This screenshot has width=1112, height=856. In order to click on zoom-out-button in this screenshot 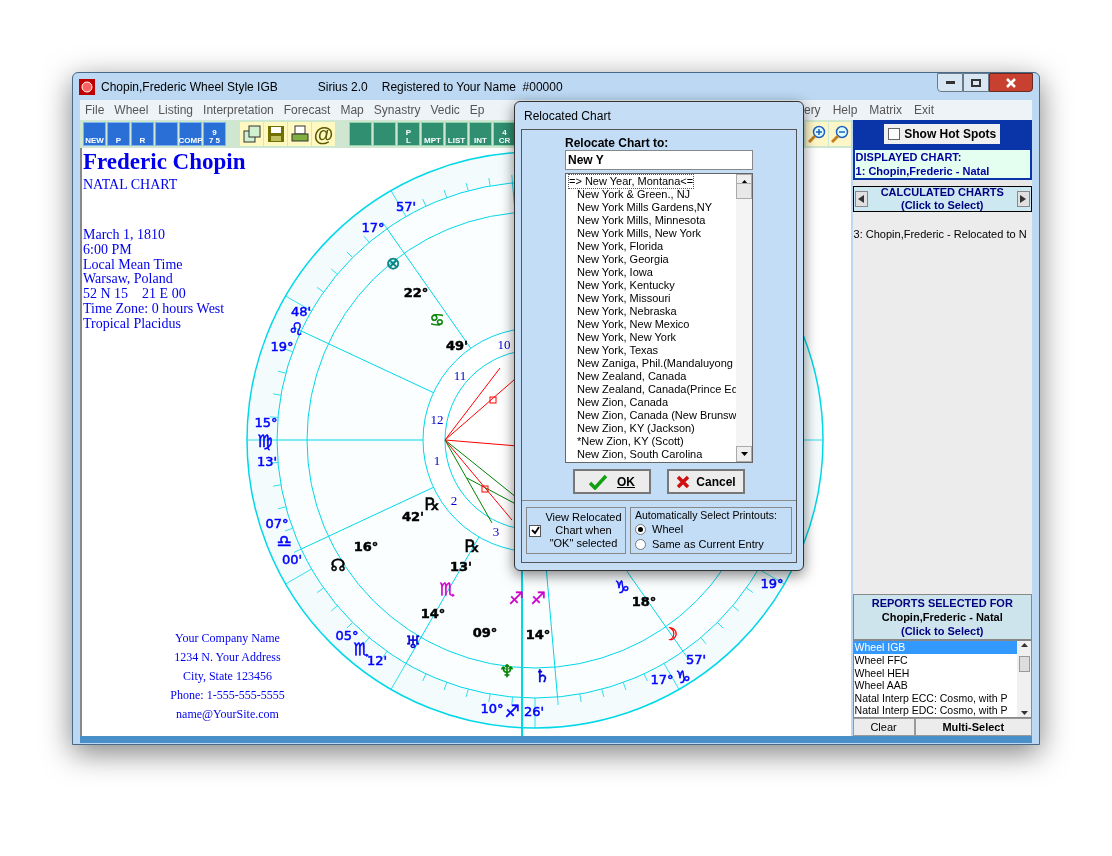, I will do `click(839, 134)`.